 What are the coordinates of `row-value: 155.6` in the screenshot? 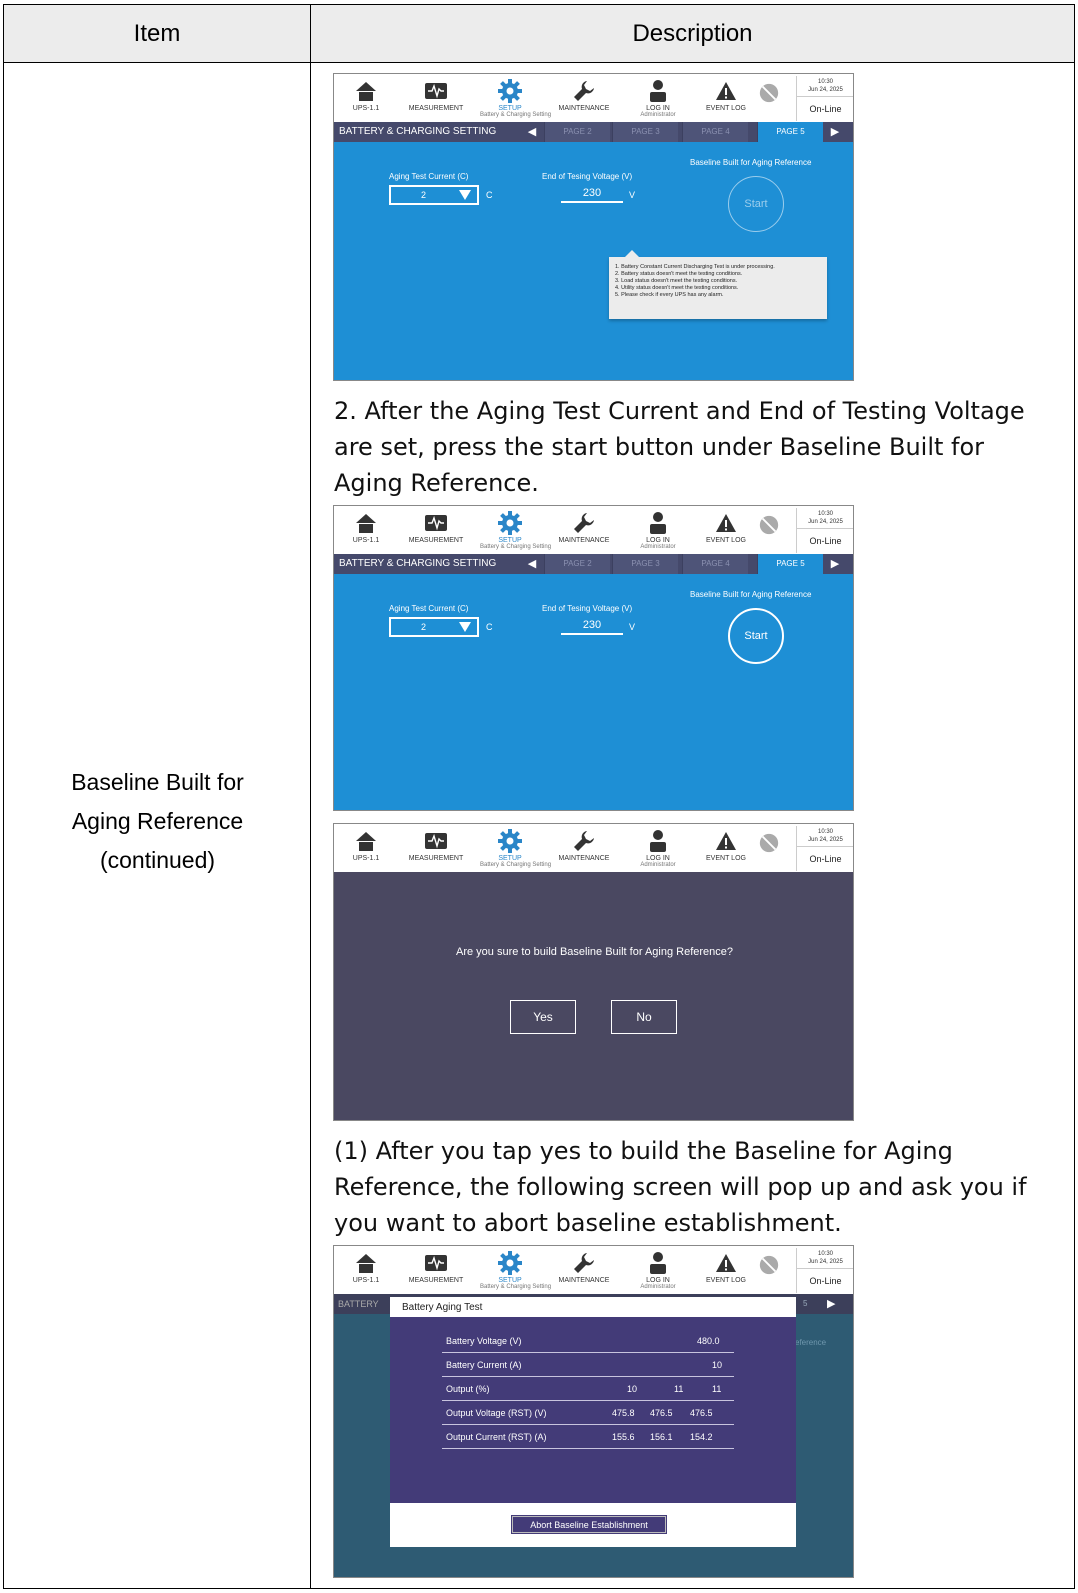 It's located at (623, 1437).